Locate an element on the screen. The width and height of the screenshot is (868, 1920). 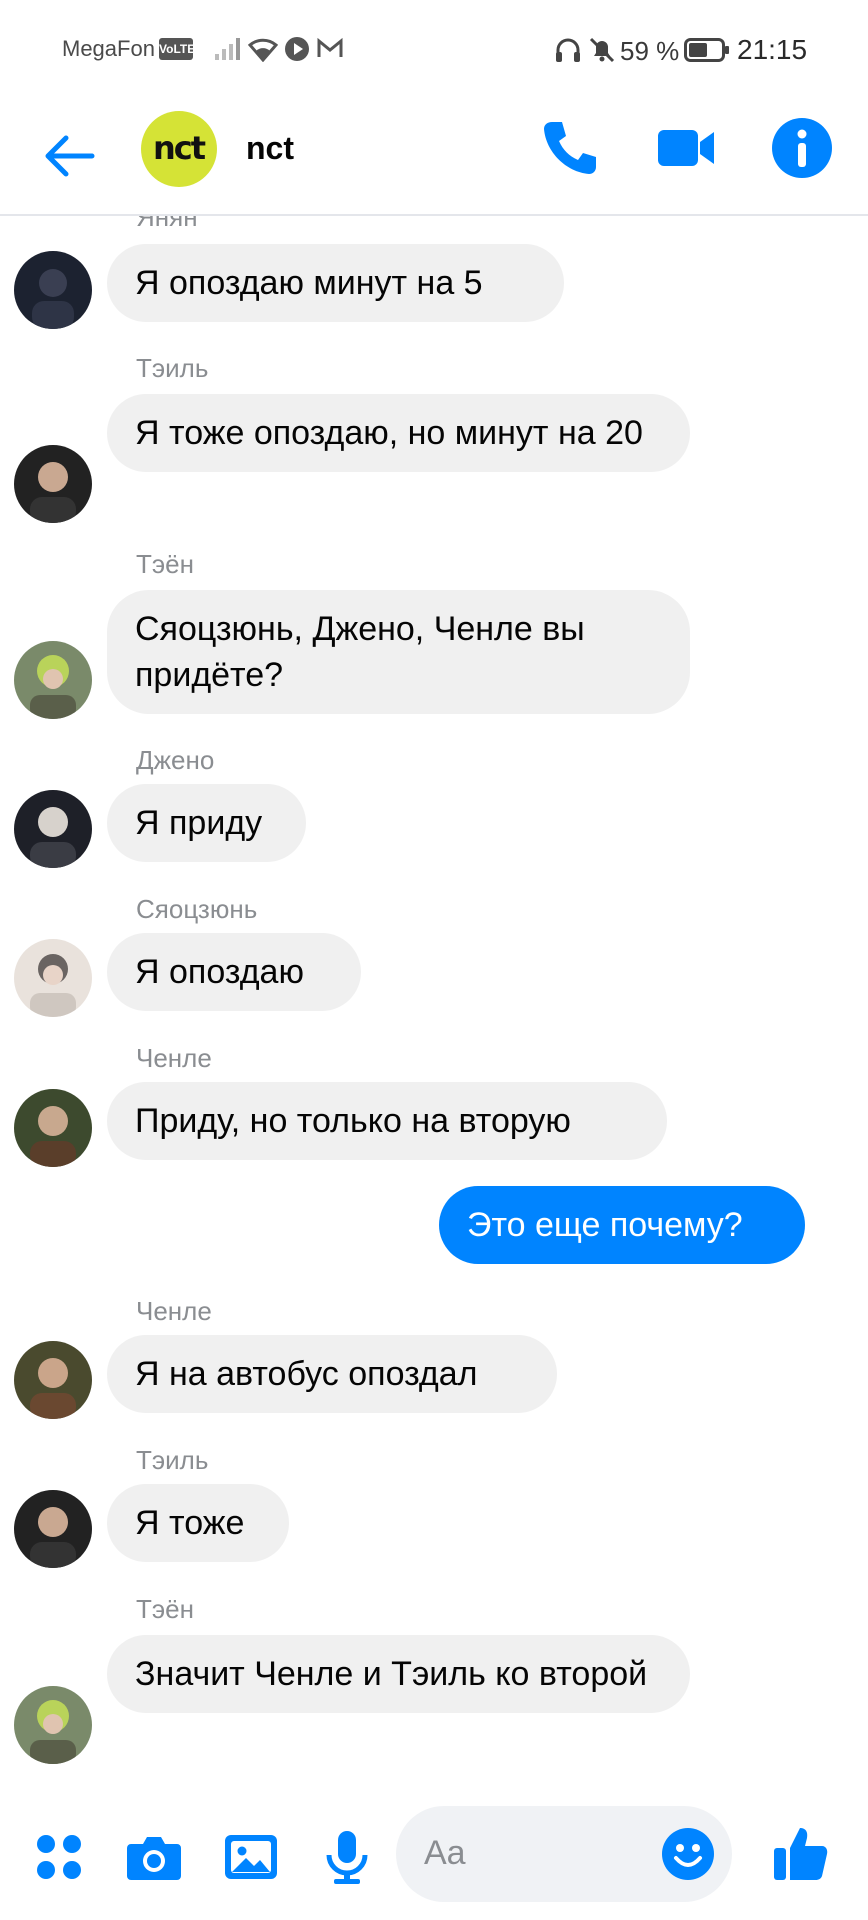
battery-percent: 59 % is located at coordinates (650, 51).